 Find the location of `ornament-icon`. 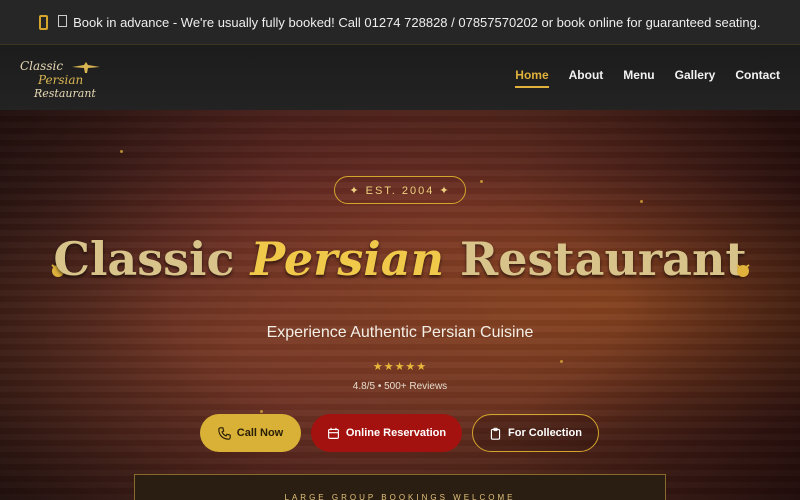

ornament-icon is located at coordinates (743, 270).